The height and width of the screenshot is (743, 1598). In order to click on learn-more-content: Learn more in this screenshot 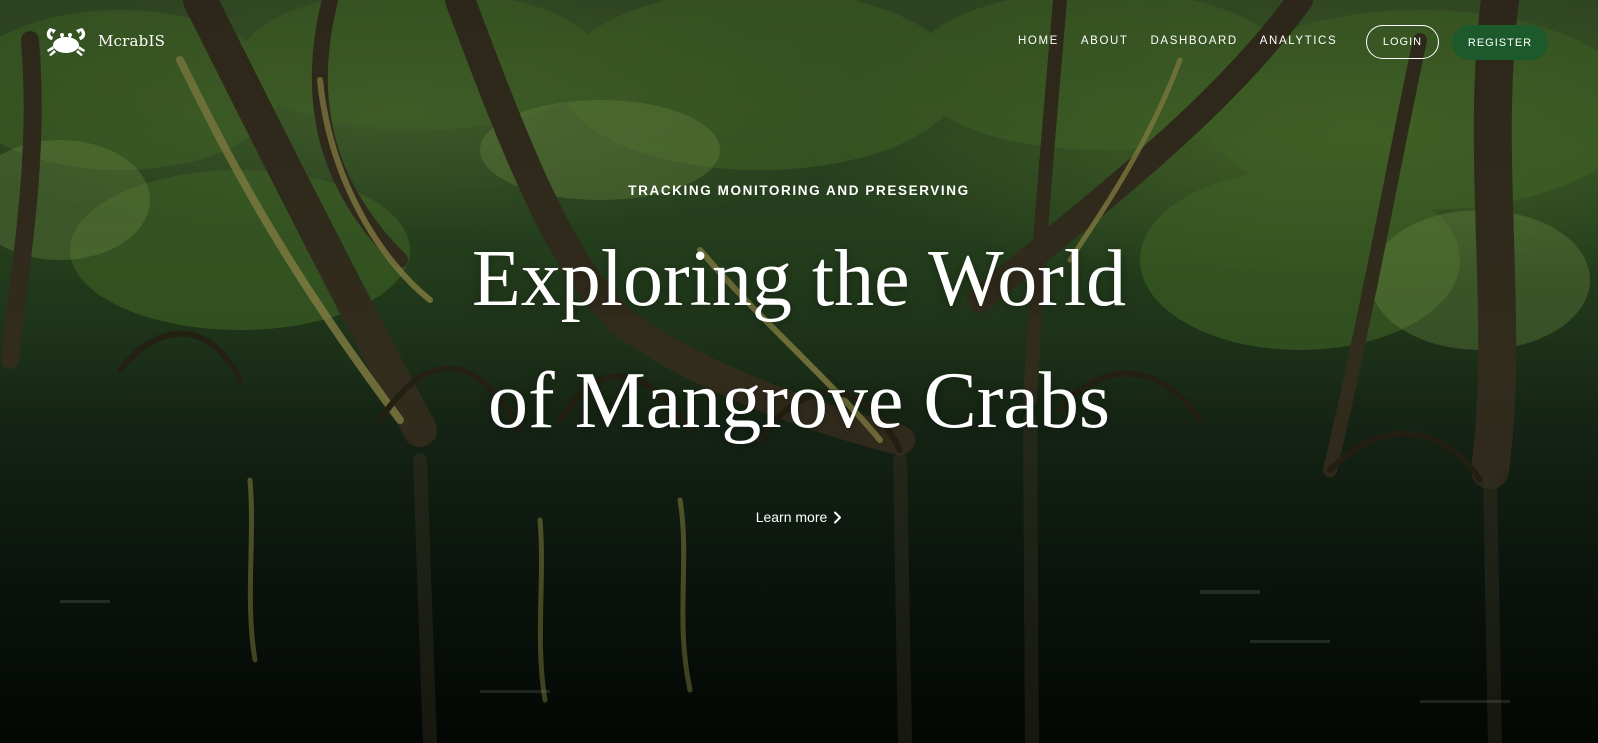, I will do `click(799, 517)`.